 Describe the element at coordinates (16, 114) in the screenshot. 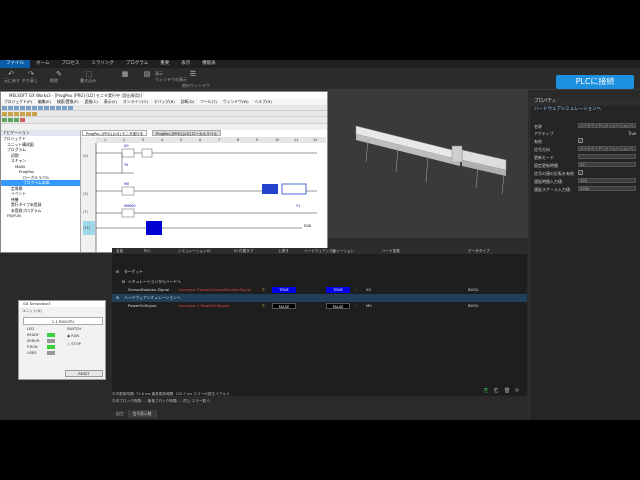

I see `coil-icon` at that location.